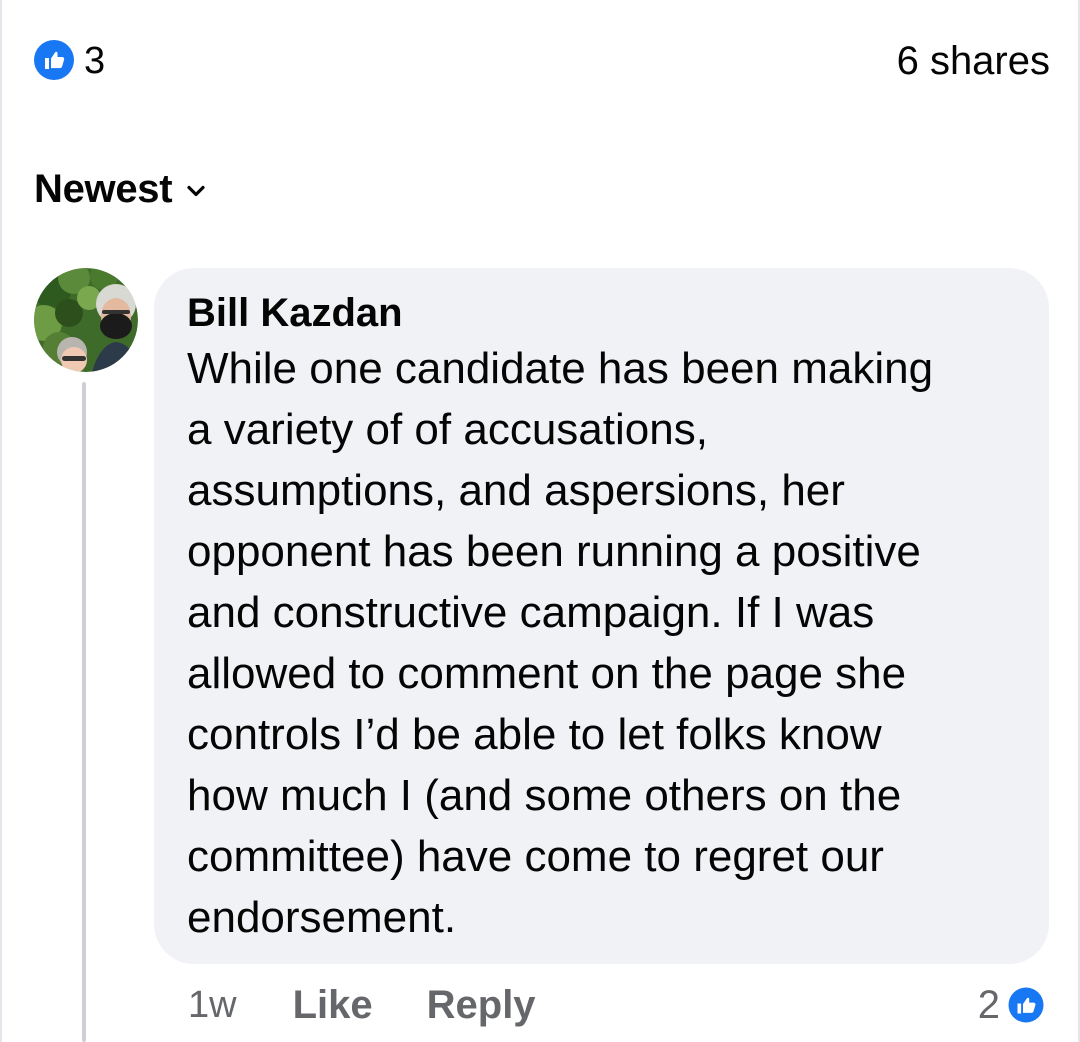 This screenshot has height=1042, width=1080. What do you see at coordinates (94, 61) in the screenshot?
I see `reaction-count: 3` at bounding box center [94, 61].